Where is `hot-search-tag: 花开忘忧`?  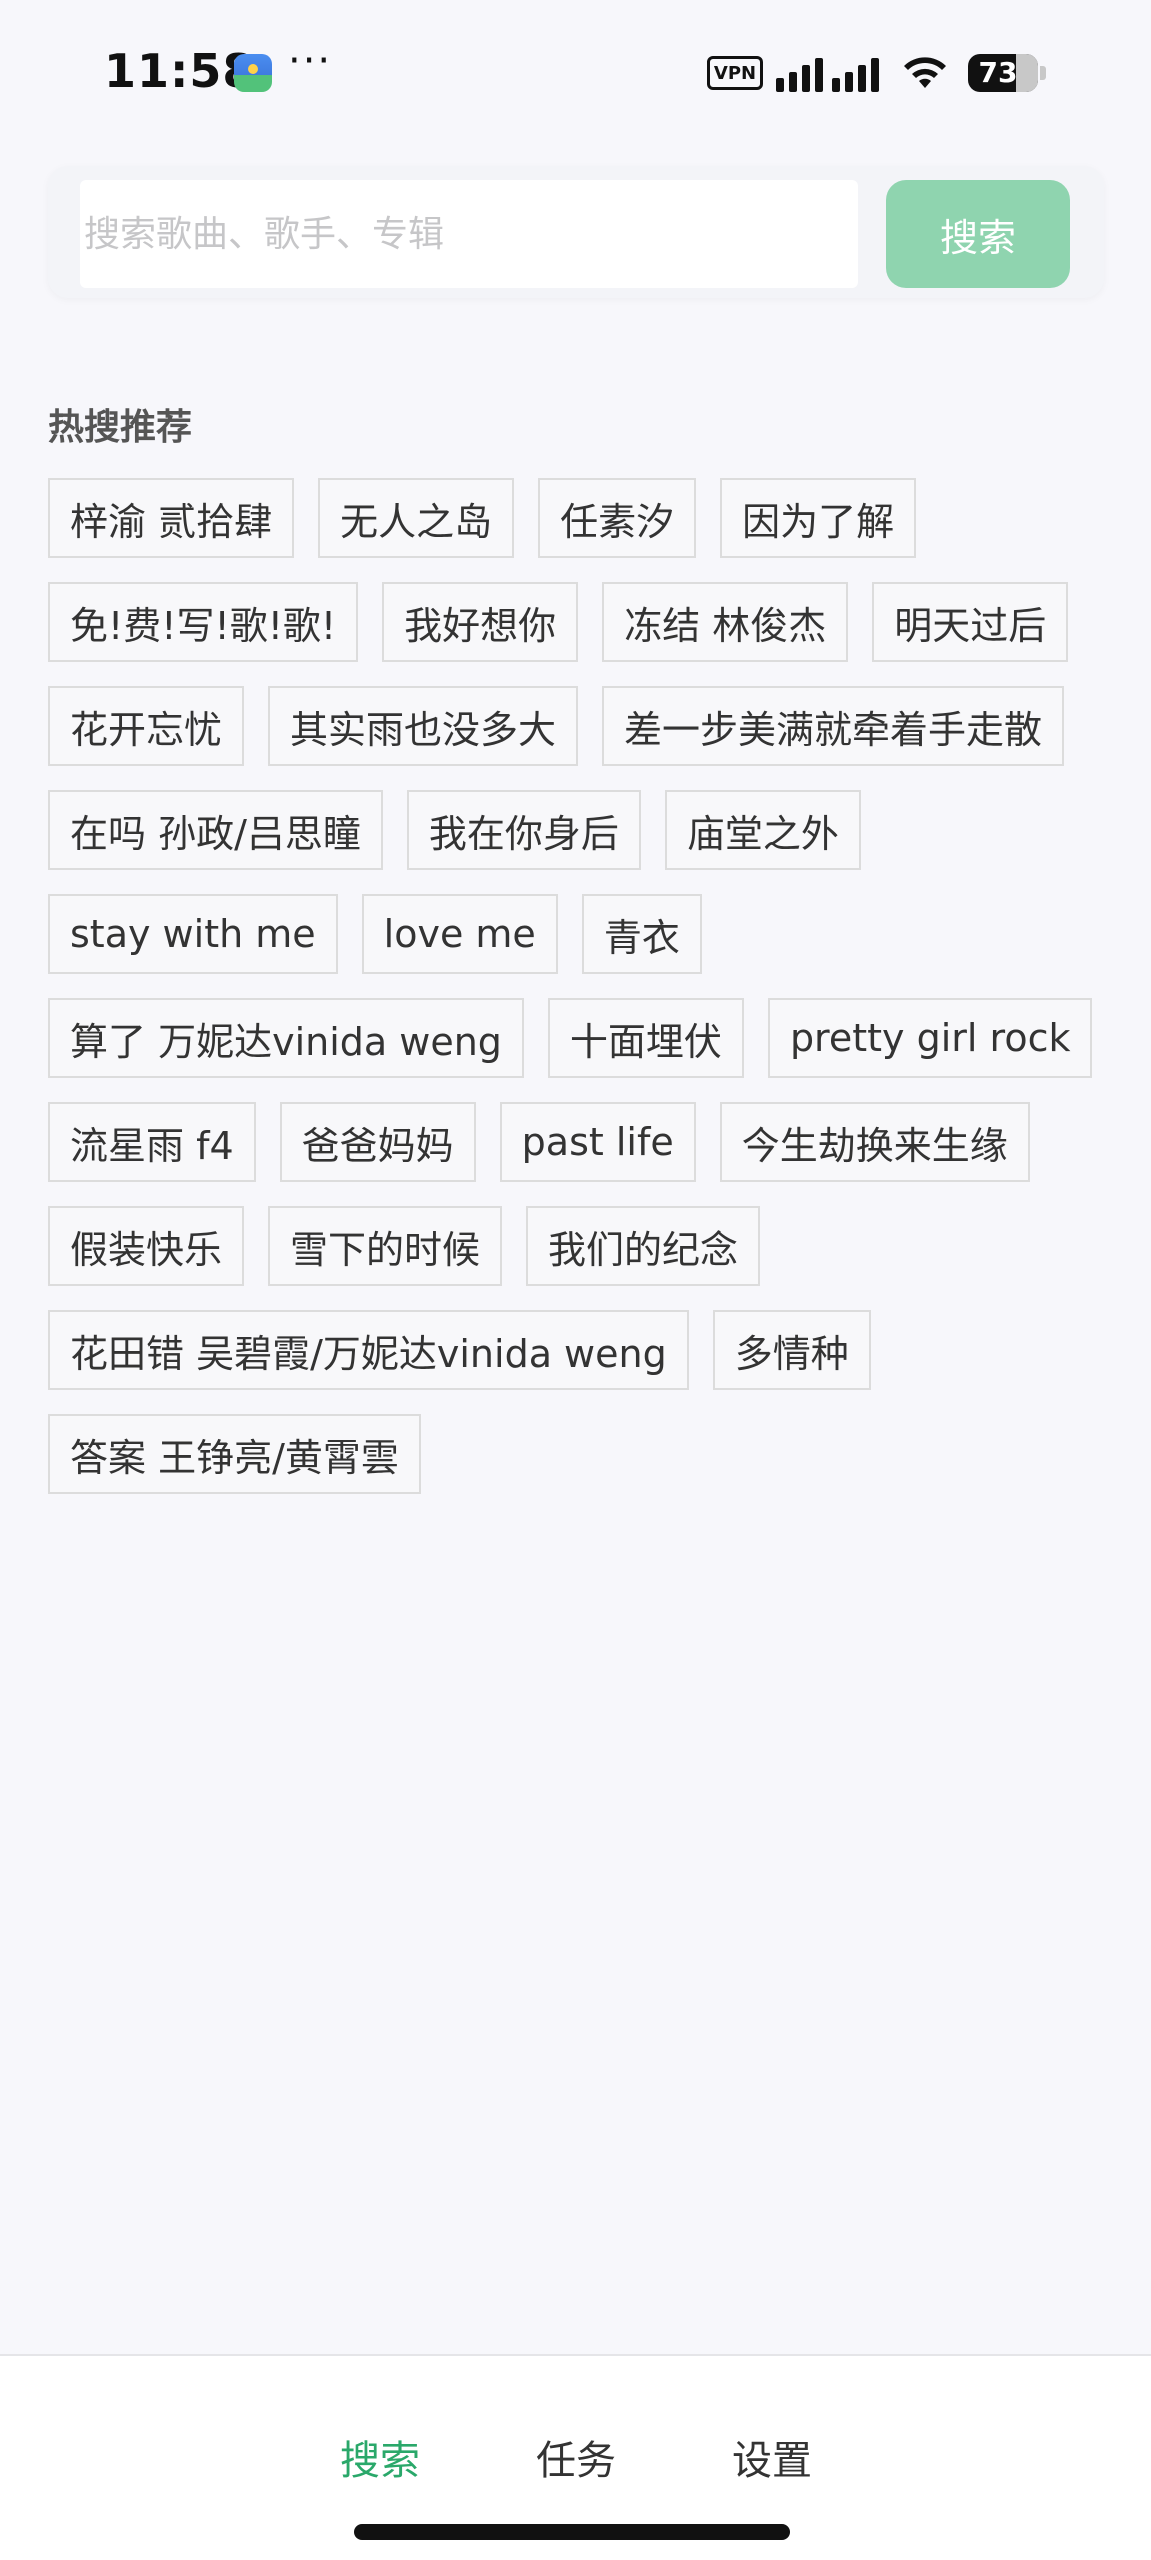
hot-search-tag: 花开忘忧 is located at coordinates (146, 726).